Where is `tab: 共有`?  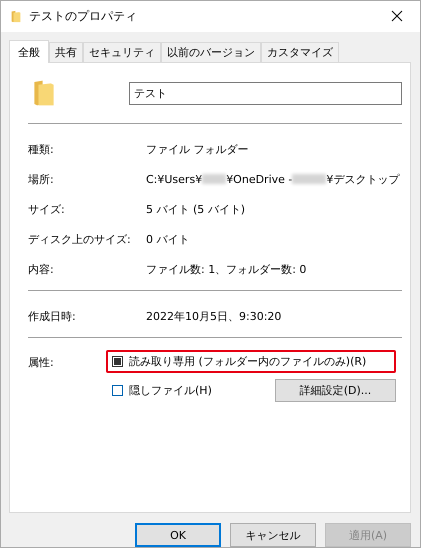 tab: 共有 is located at coordinates (66, 52).